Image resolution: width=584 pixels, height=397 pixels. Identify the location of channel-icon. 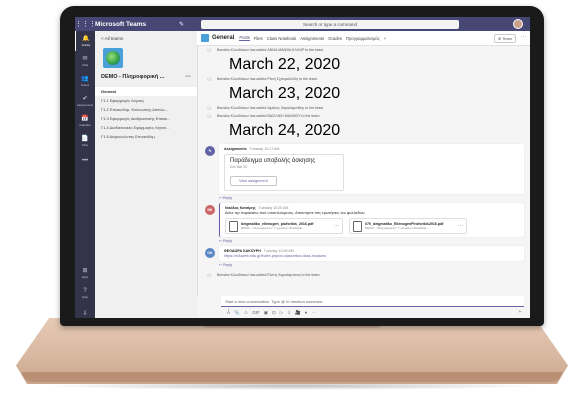
(205, 38).